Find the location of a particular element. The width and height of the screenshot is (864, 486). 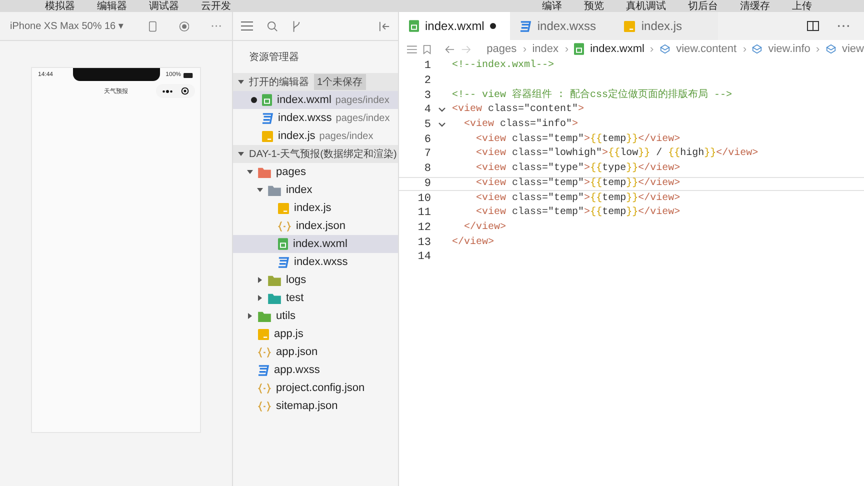

menu-item: 切后台 is located at coordinates (703, 6).